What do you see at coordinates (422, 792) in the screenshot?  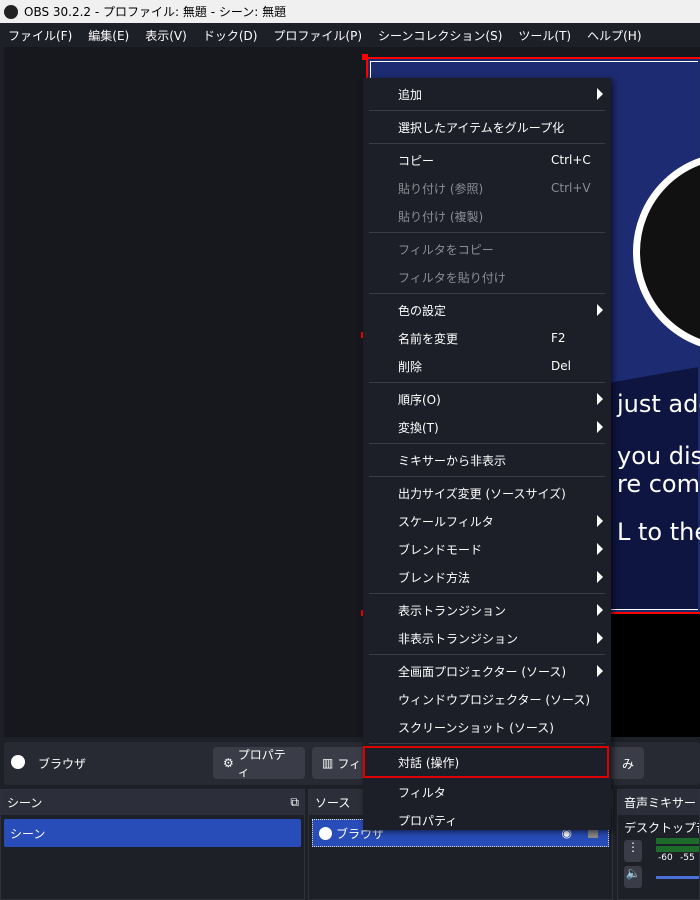 I see `menu-item-label: フィルタ` at bounding box center [422, 792].